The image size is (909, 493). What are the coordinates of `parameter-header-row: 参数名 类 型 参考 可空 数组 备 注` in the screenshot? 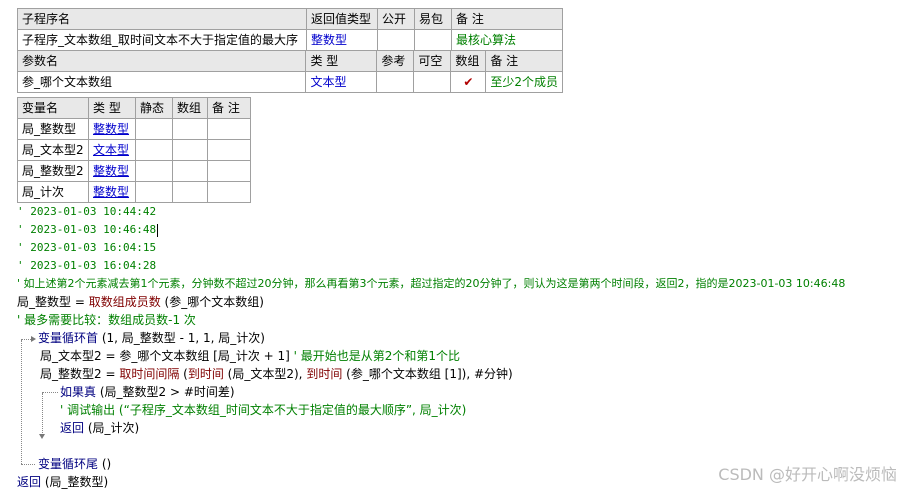 It's located at (289, 61).